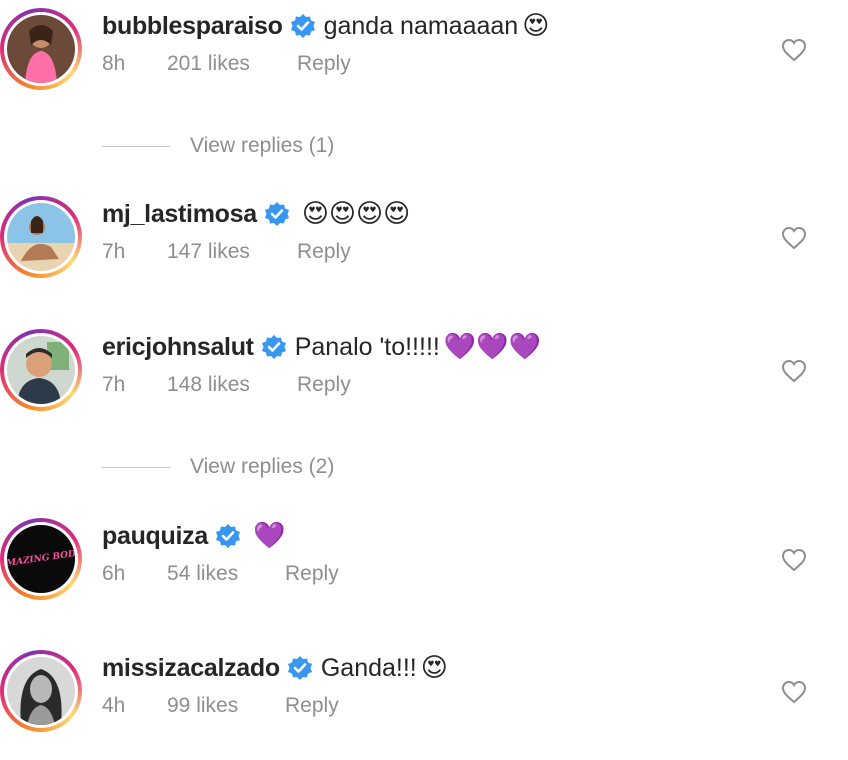 Image resolution: width=848 pixels, height=760 pixels. What do you see at coordinates (114, 63) in the screenshot?
I see `comment-time: 8h` at bounding box center [114, 63].